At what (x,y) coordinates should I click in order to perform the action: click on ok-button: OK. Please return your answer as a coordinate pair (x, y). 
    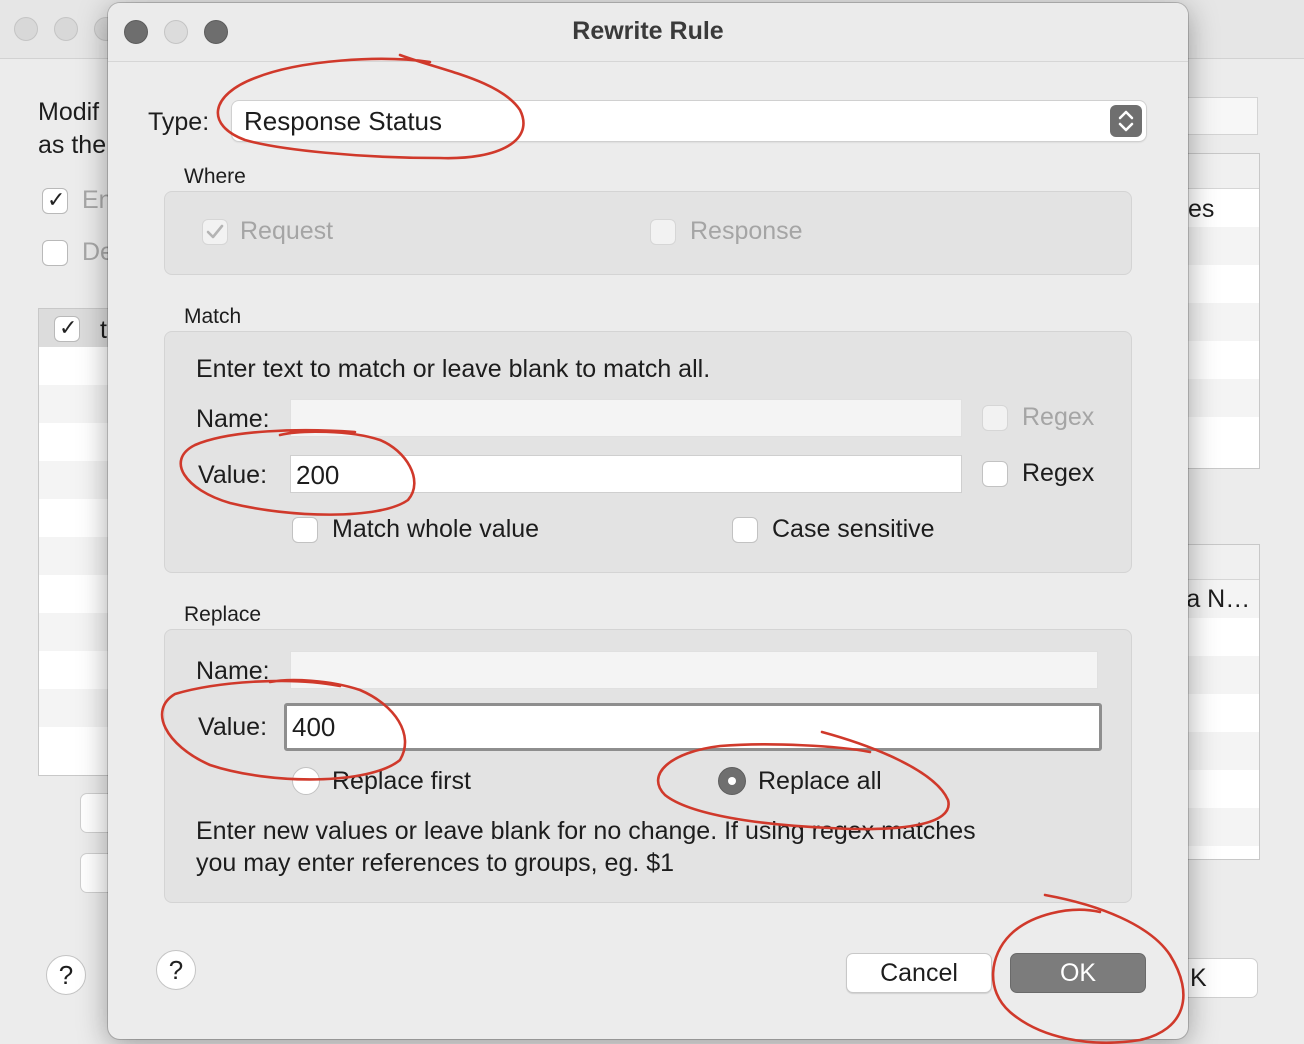
    Looking at the image, I should click on (1078, 973).